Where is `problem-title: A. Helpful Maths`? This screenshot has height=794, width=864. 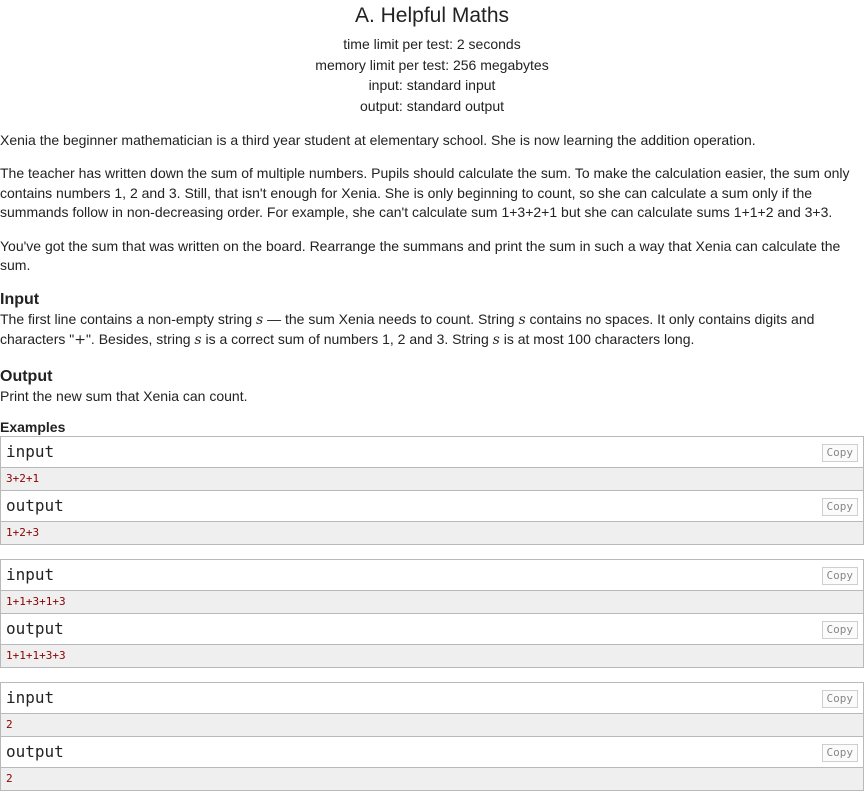
problem-title: A. Helpful Maths is located at coordinates (432, 15).